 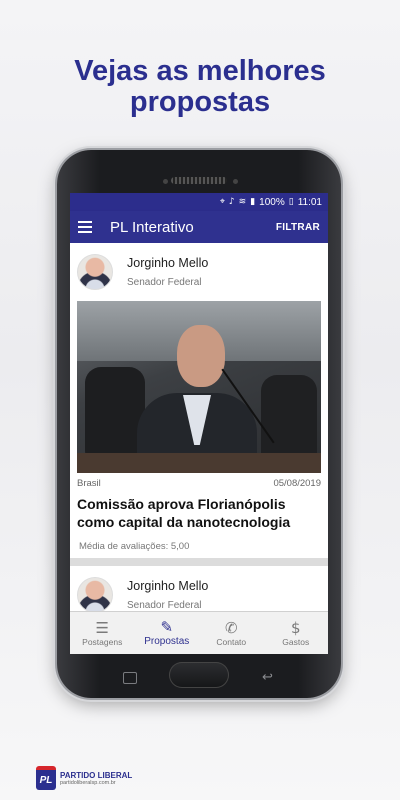 I want to click on money-search-icon: $, so click(x=295, y=627).